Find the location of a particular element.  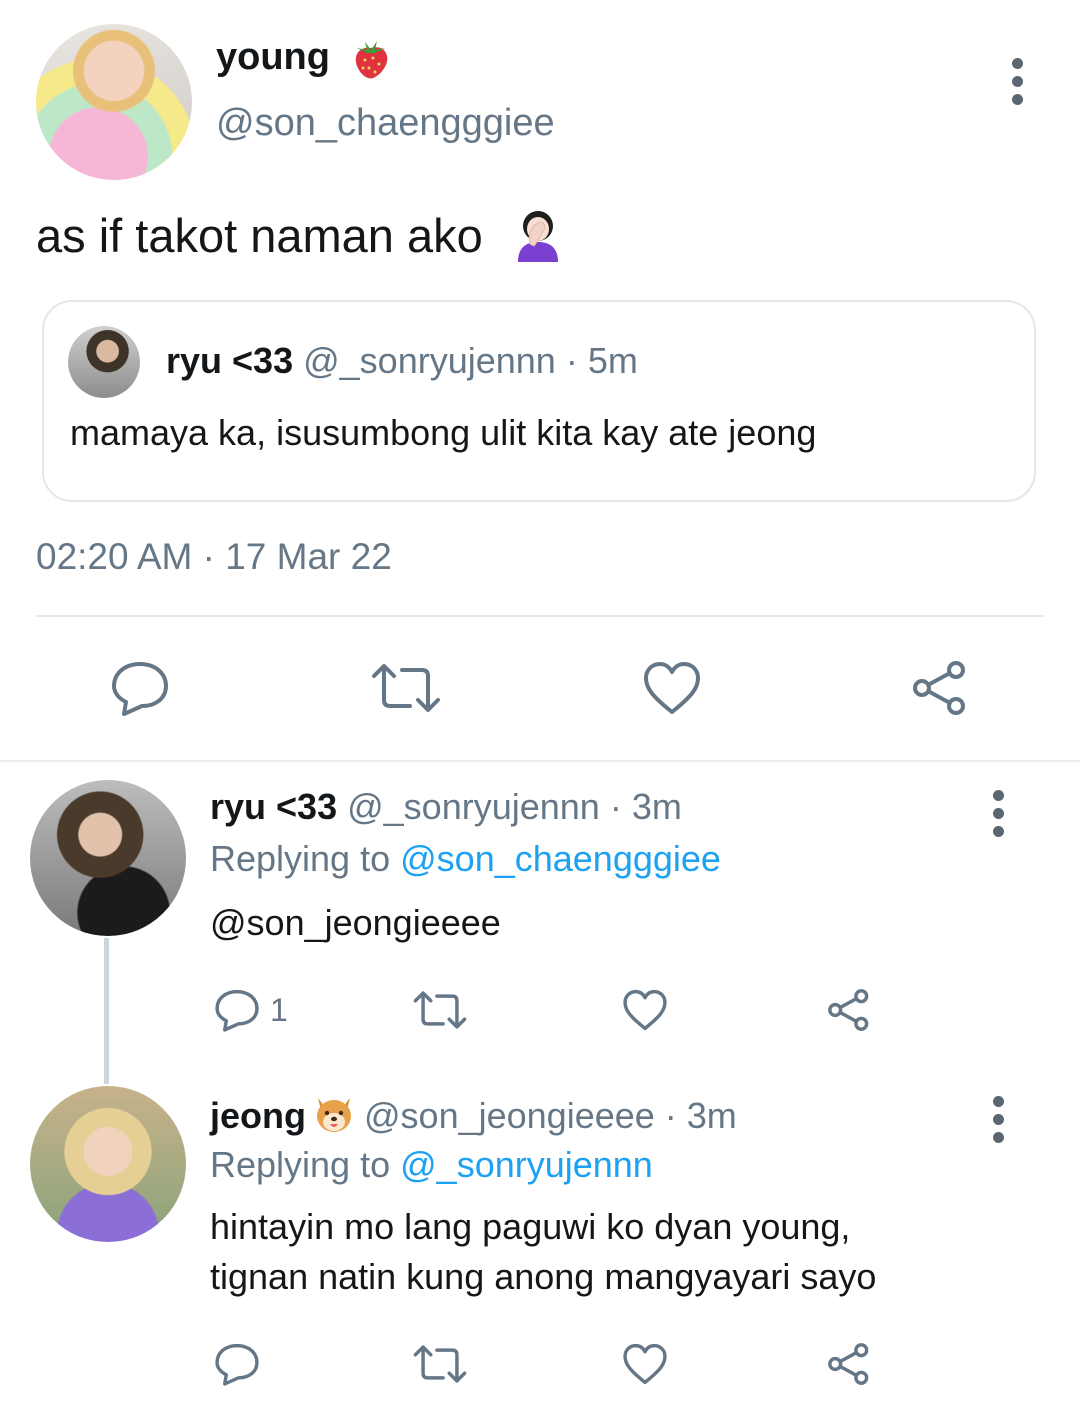

reply-handle: @son_jeongieeee is located at coordinates (509, 1115).